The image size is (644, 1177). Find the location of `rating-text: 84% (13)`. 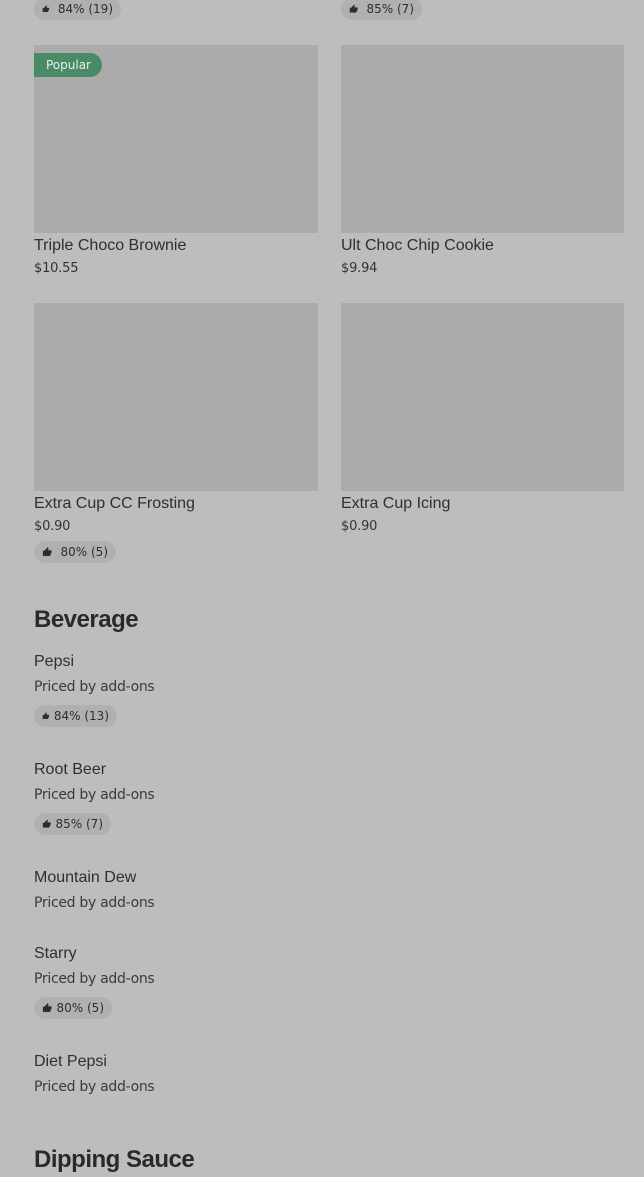

rating-text: 84% (13) is located at coordinates (81, 716).